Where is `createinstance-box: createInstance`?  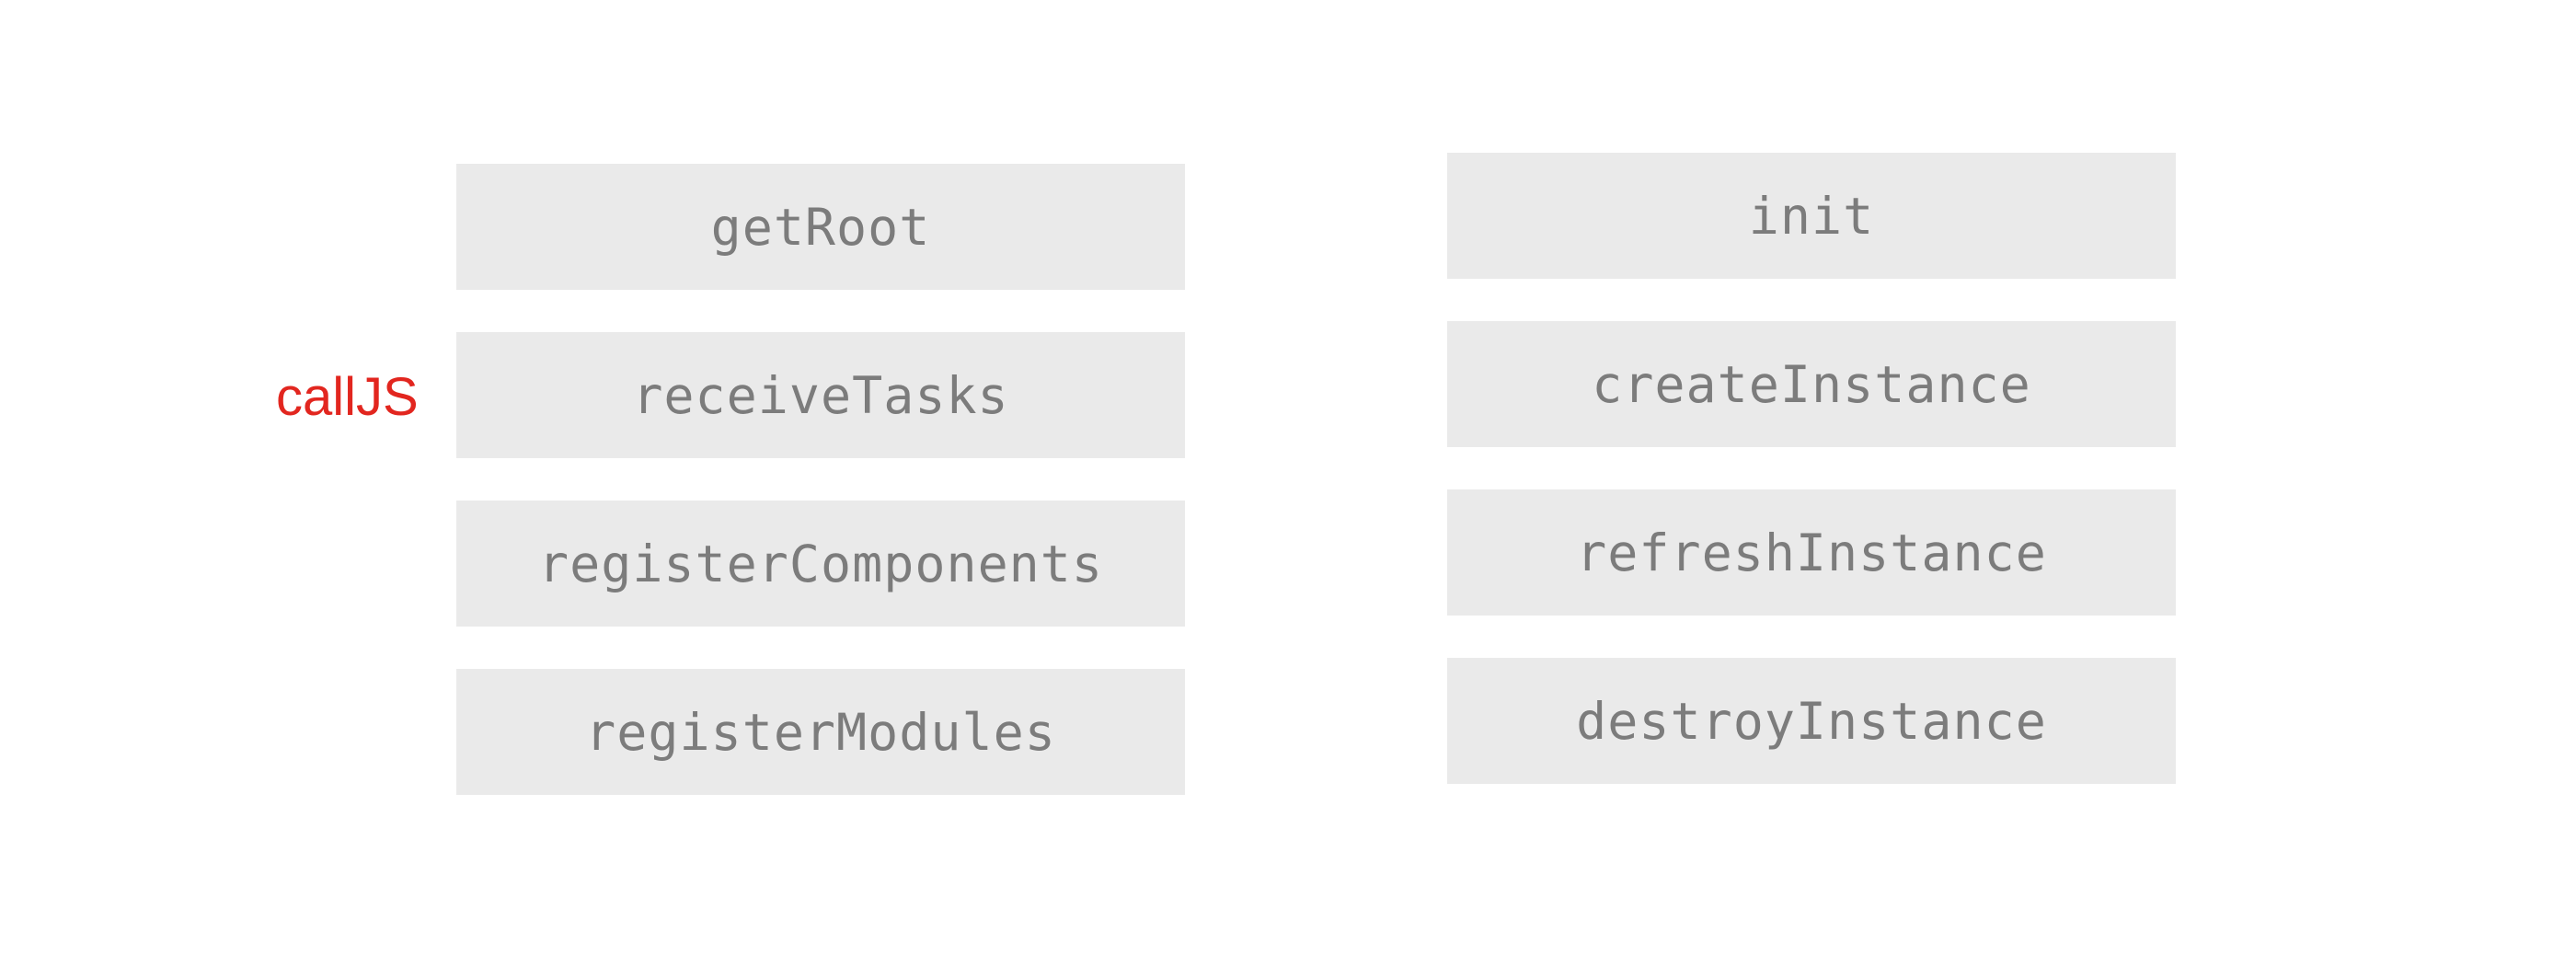 createinstance-box: createInstance is located at coordinates (1811, 384).